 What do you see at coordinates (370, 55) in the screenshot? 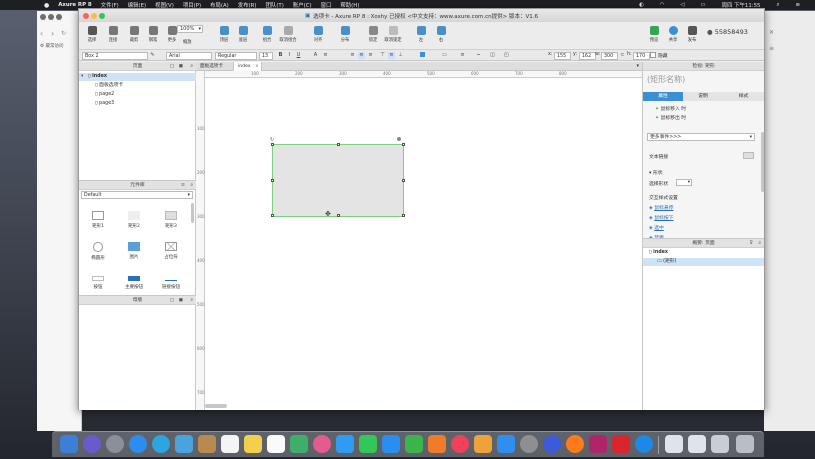
I see `align-right-icon: ≡` at bounding box center [370, 55].